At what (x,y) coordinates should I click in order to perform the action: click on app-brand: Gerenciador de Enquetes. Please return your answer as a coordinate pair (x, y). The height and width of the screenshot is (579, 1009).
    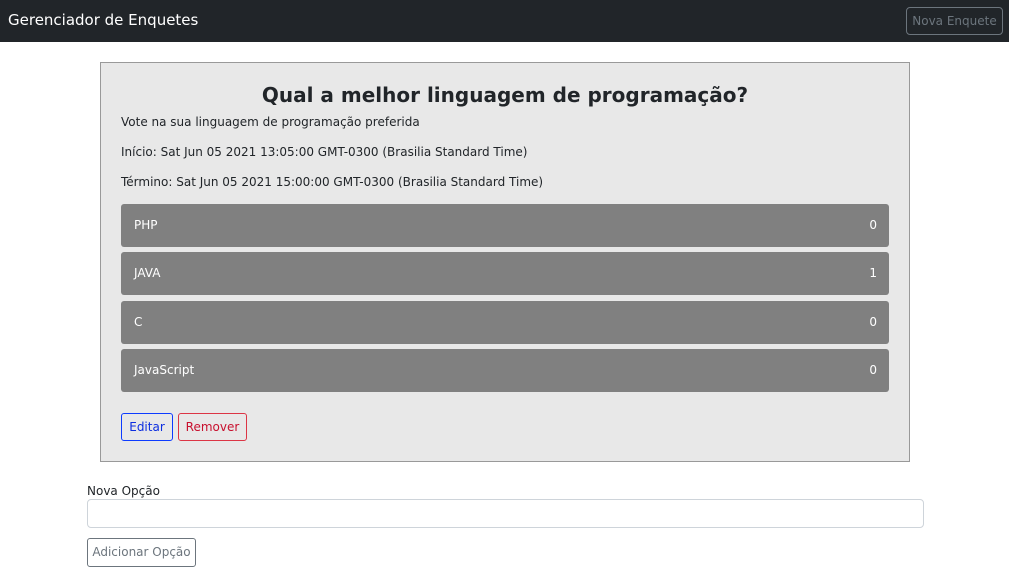
    Looking at the image, I should click on (103, 20).